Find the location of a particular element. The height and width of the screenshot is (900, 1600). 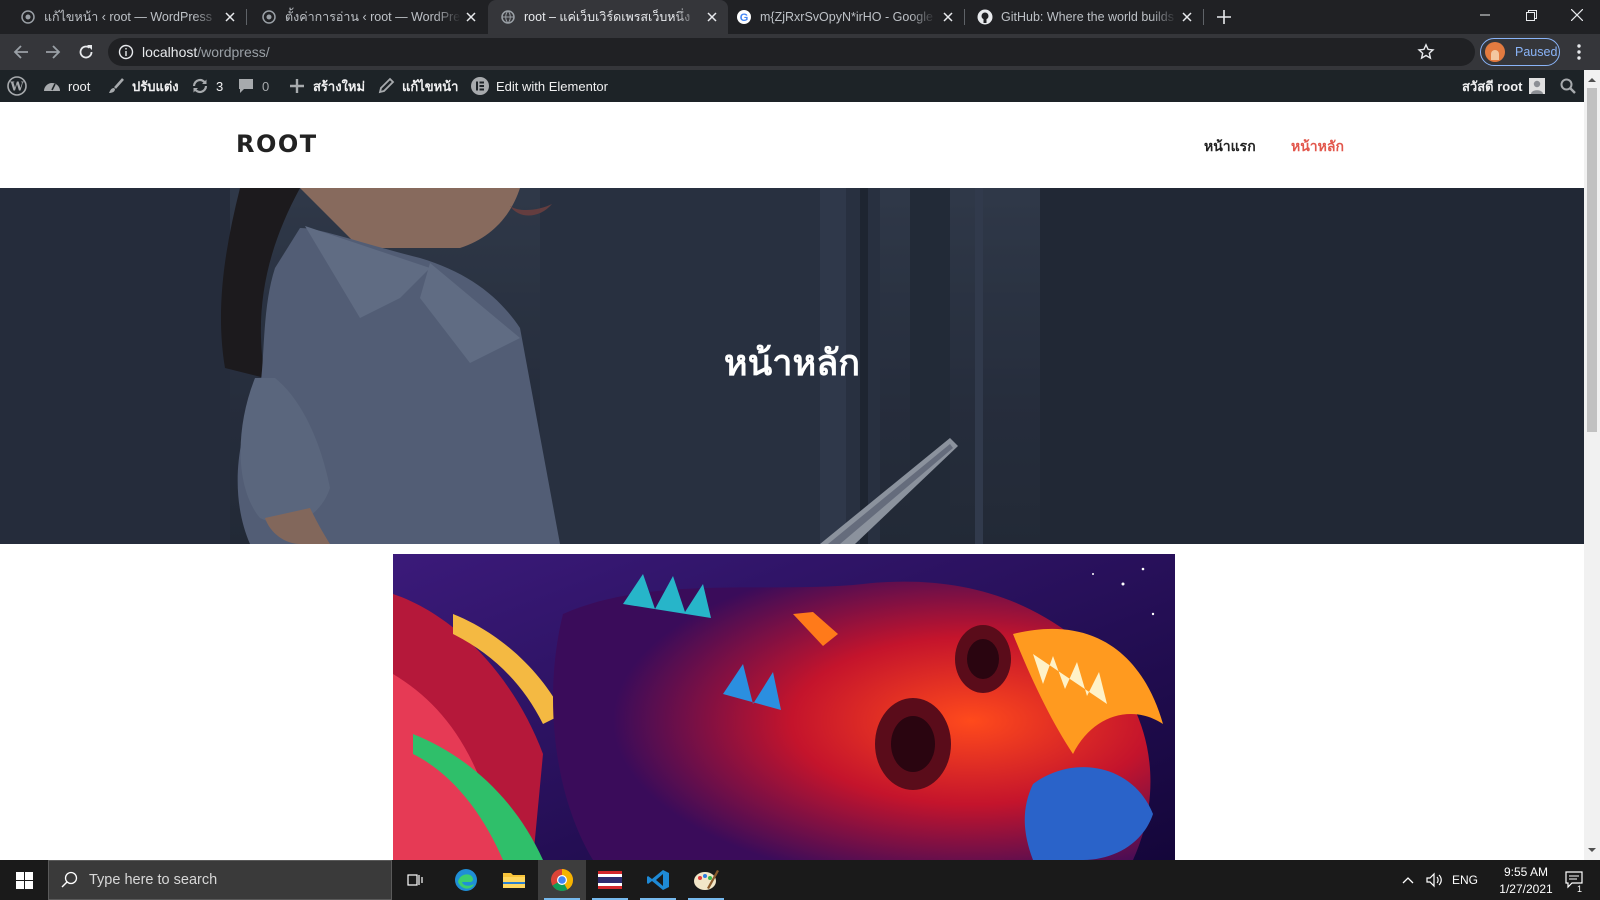

tab-title: GitHub: Where the world builds s is located at coordinates (1089, 17).